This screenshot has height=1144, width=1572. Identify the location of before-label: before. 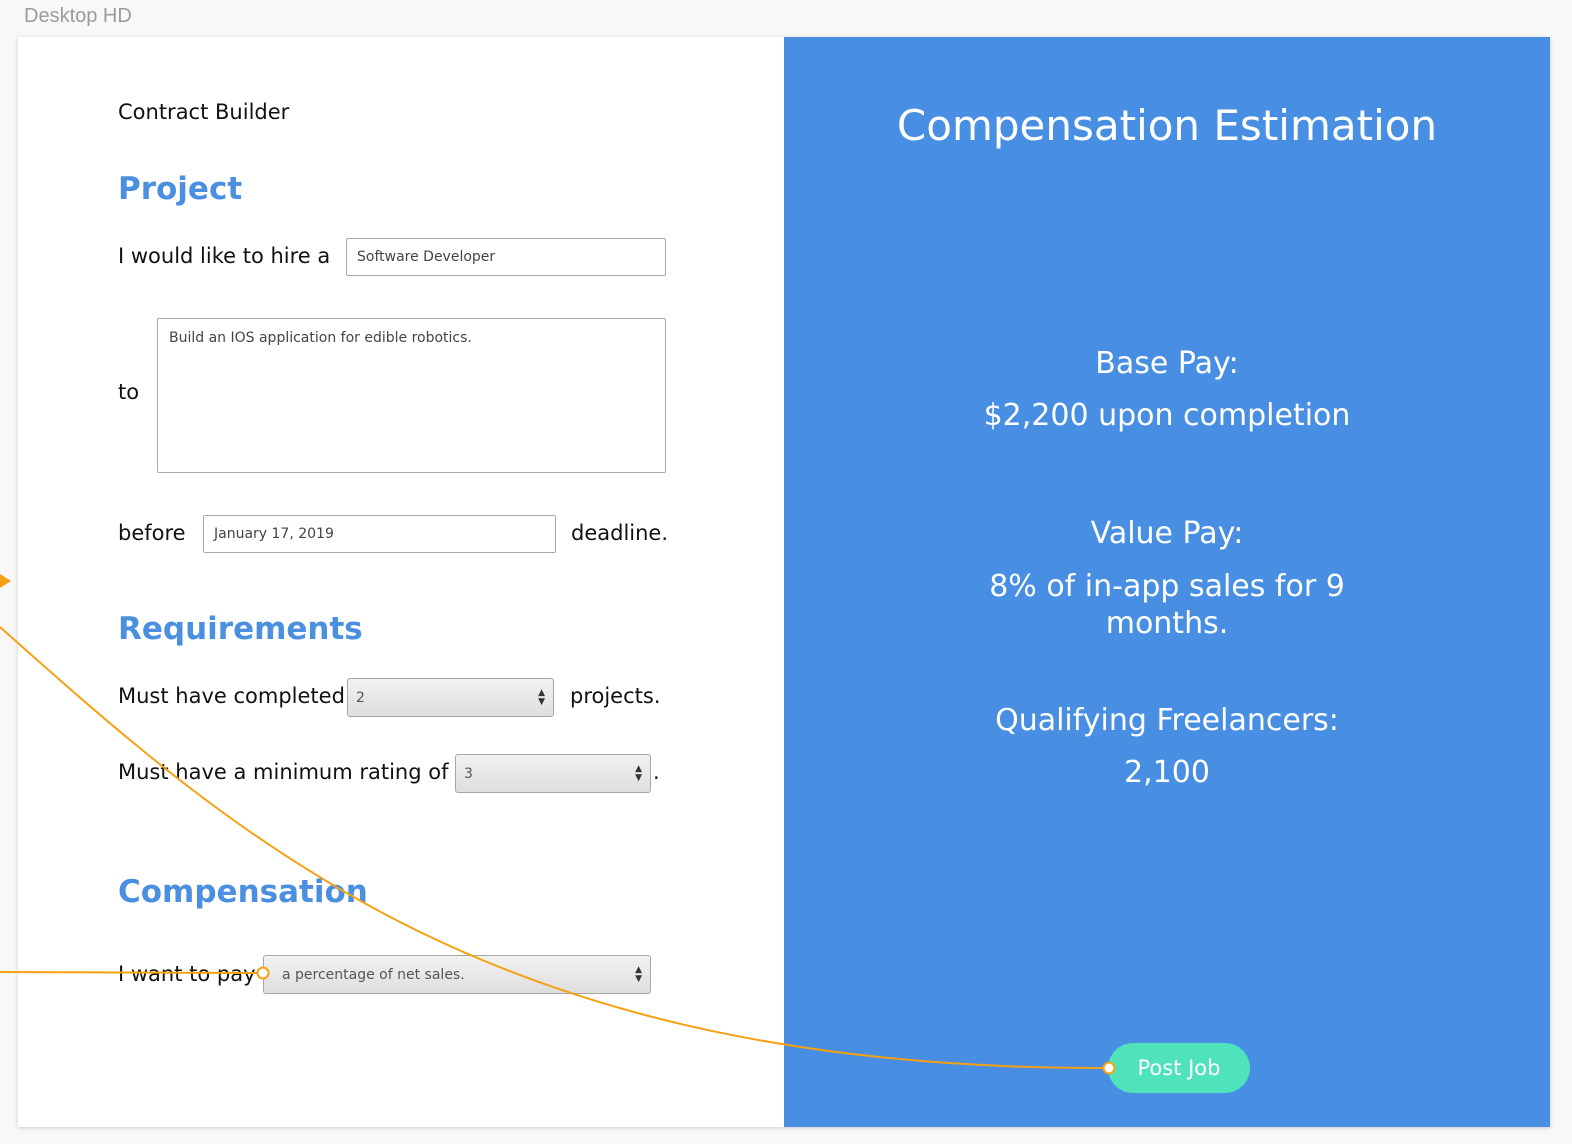
(152, 533).